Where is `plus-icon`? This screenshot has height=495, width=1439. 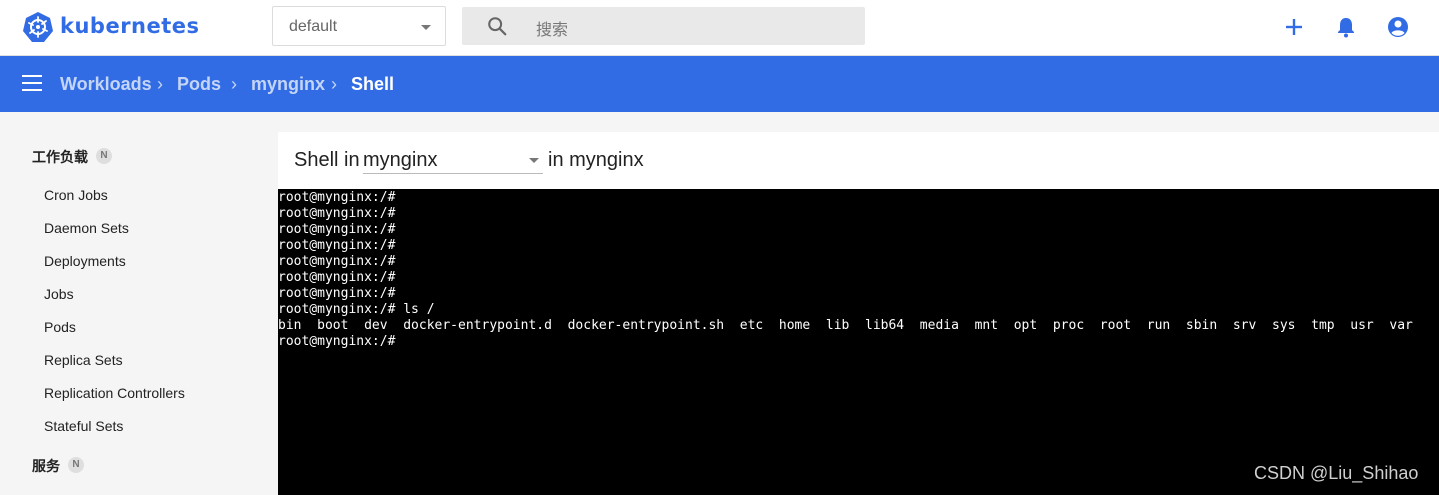
plus-icon is located at coordinates (1294, 27).